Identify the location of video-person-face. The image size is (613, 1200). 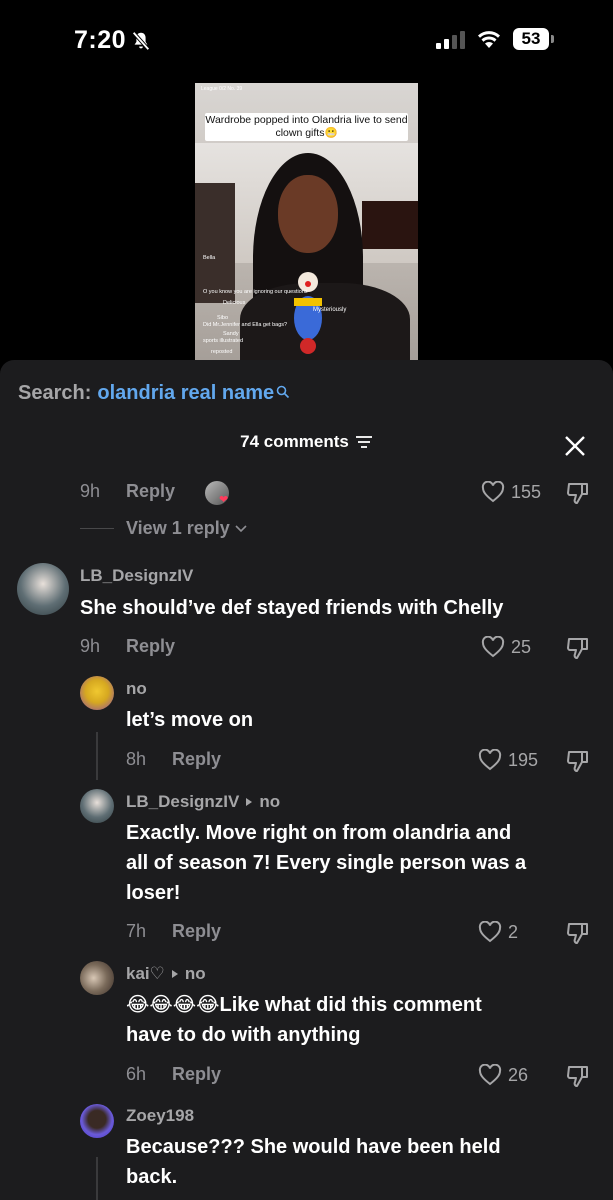
(308, 214).